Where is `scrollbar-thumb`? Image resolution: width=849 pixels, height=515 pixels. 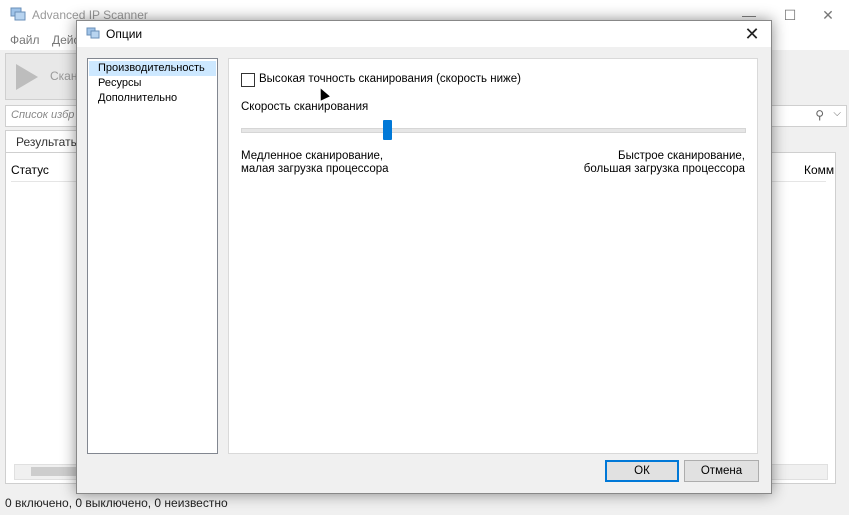
scrollbar-thumb is located at coordinates (56, 471).